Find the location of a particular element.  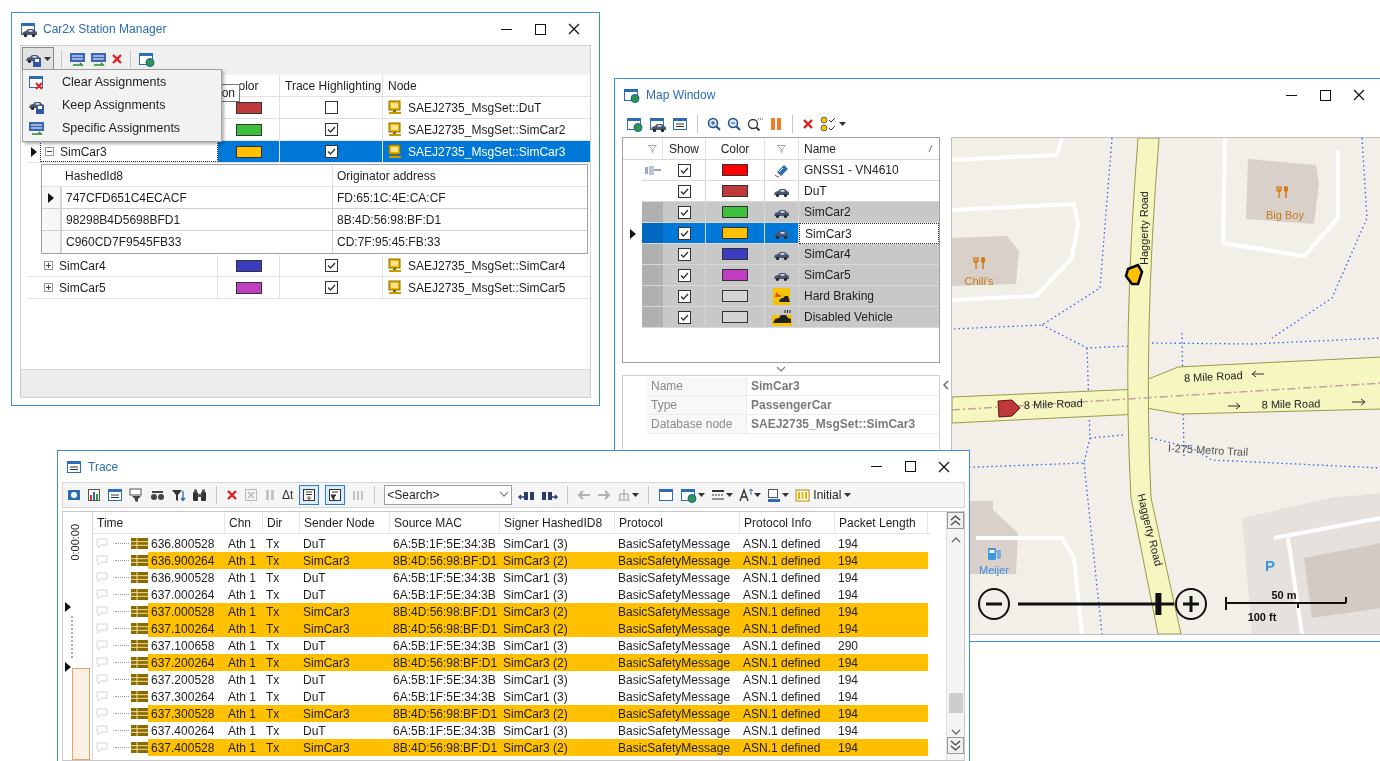

column-header: Originator address is located at coordinates (386, 175).